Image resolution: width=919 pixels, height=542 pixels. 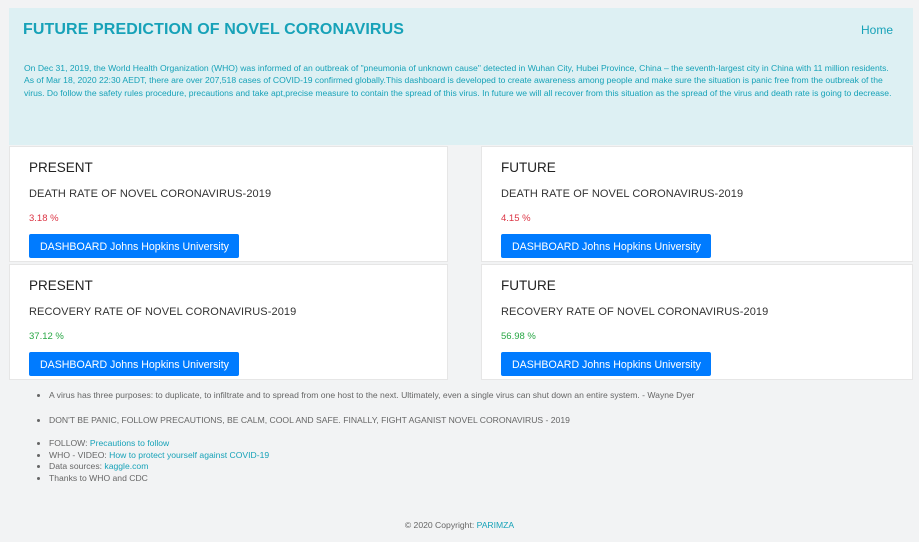 What do you see at coordinates (46, 336) in the screenshot?
I see `recovery-rate-value: 37.12 %` at bounding box center [46, 336].